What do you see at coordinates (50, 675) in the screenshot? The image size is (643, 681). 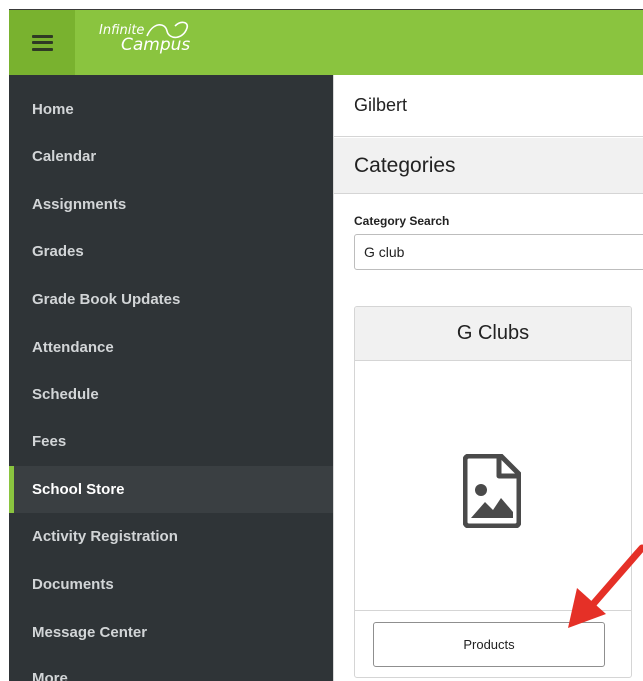 I see `sidebar-item-label: More` at bounding box center [50, 675].